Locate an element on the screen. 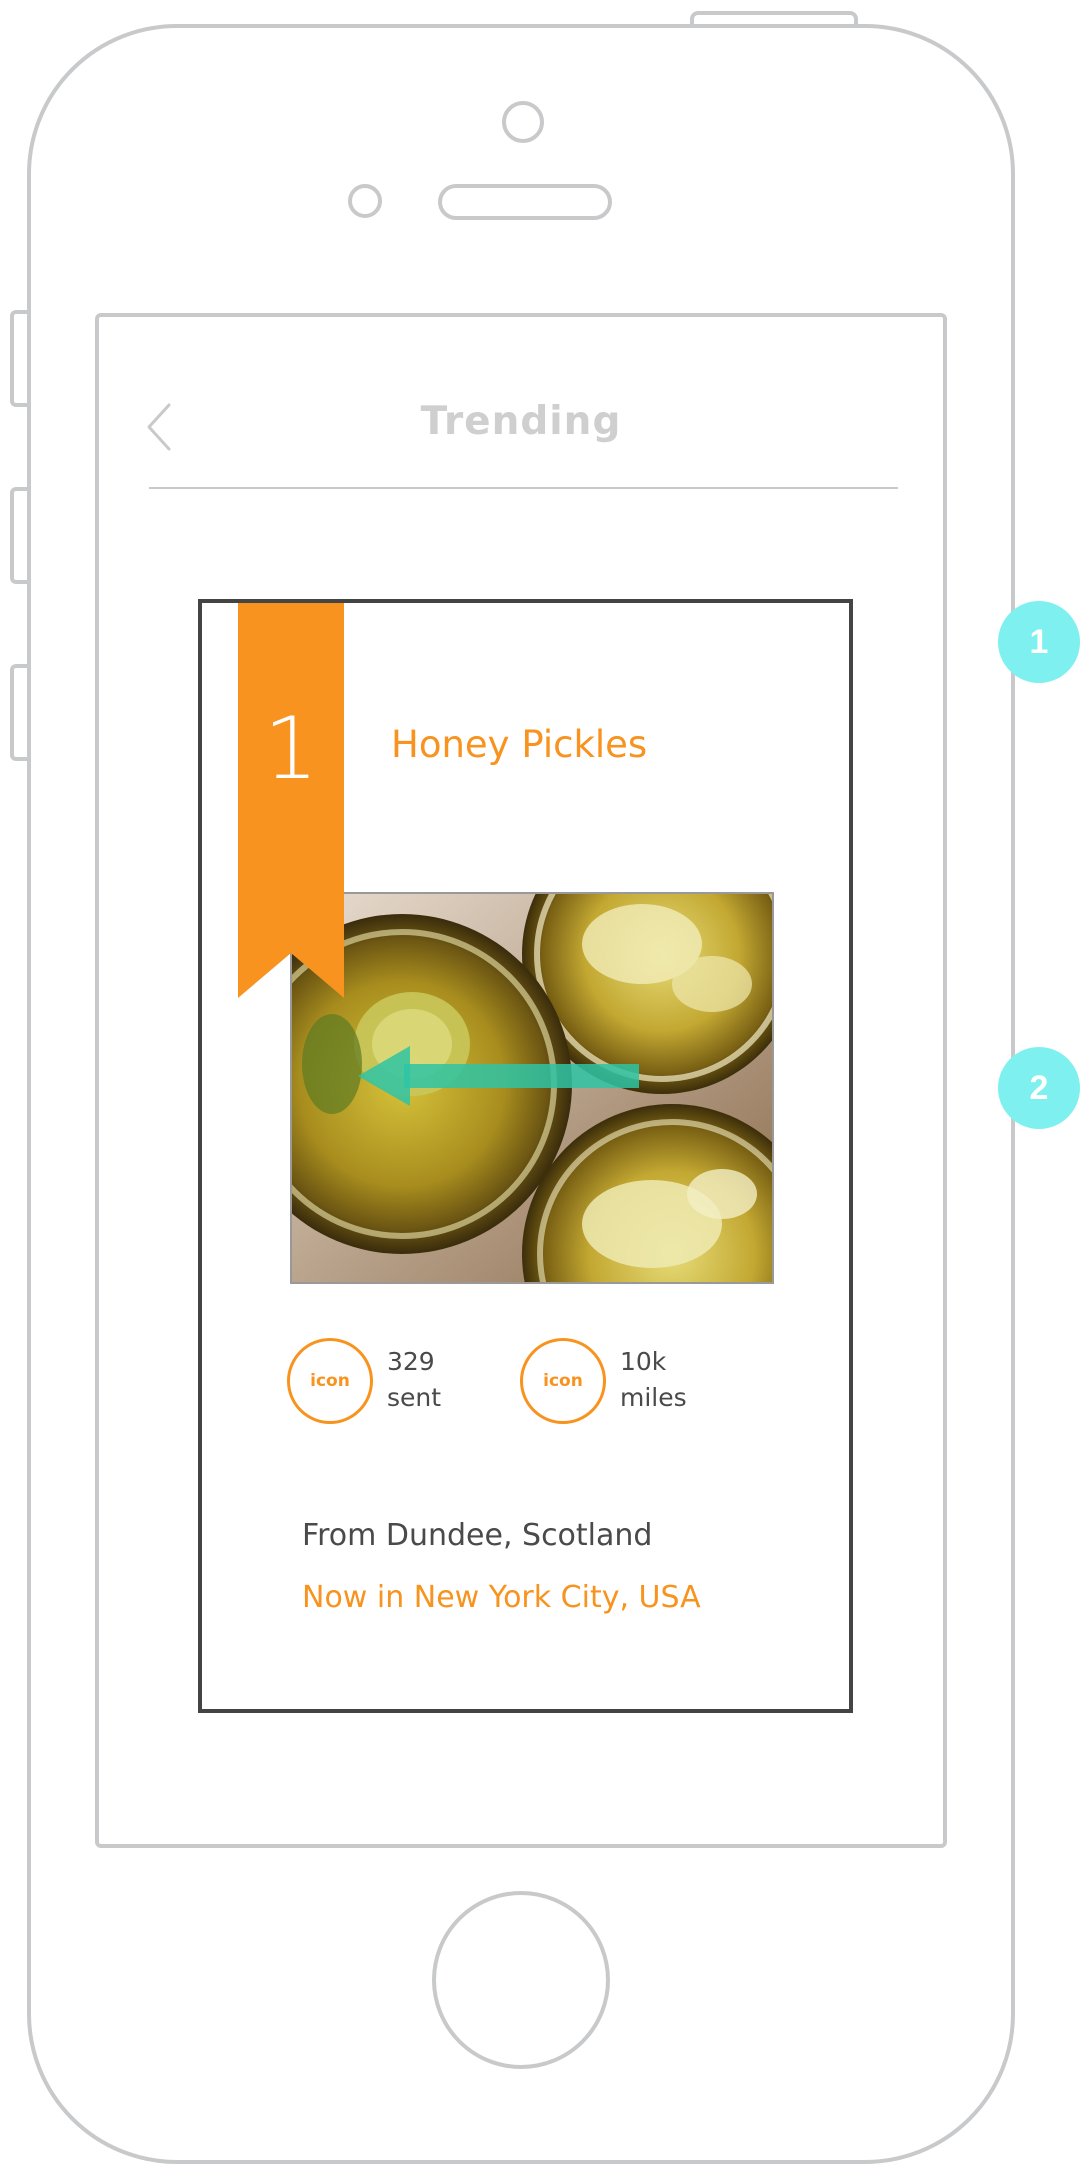 This screenshot has width=1080, height=2164. navigation-bar: Trending is located at coordinates (521, 404).